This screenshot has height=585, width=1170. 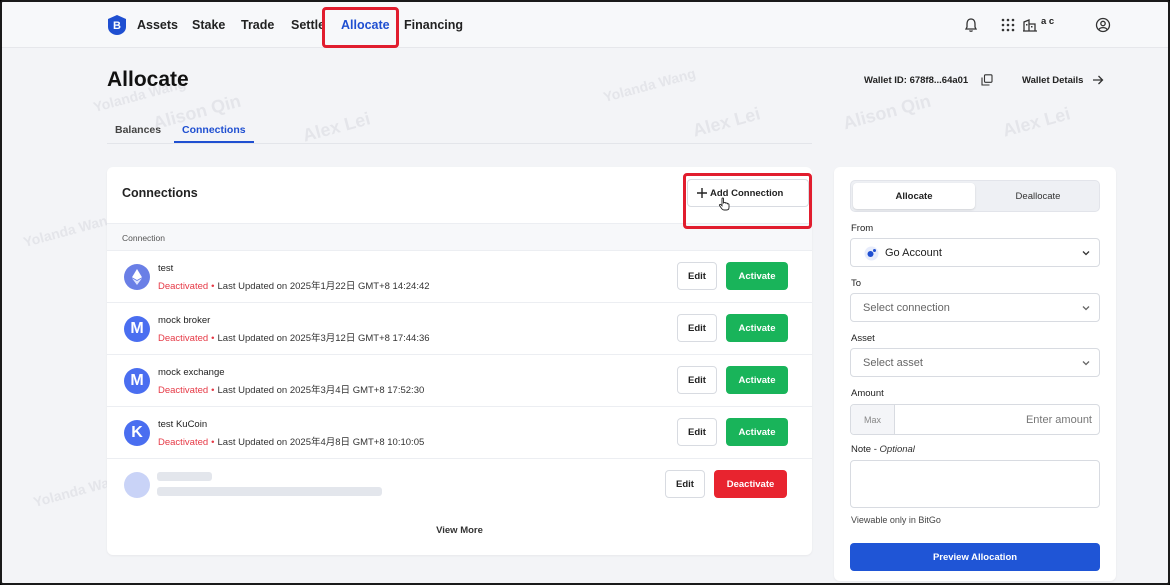 I want to click on deactivate-button: Deactivate, so click(x=750, y=484).